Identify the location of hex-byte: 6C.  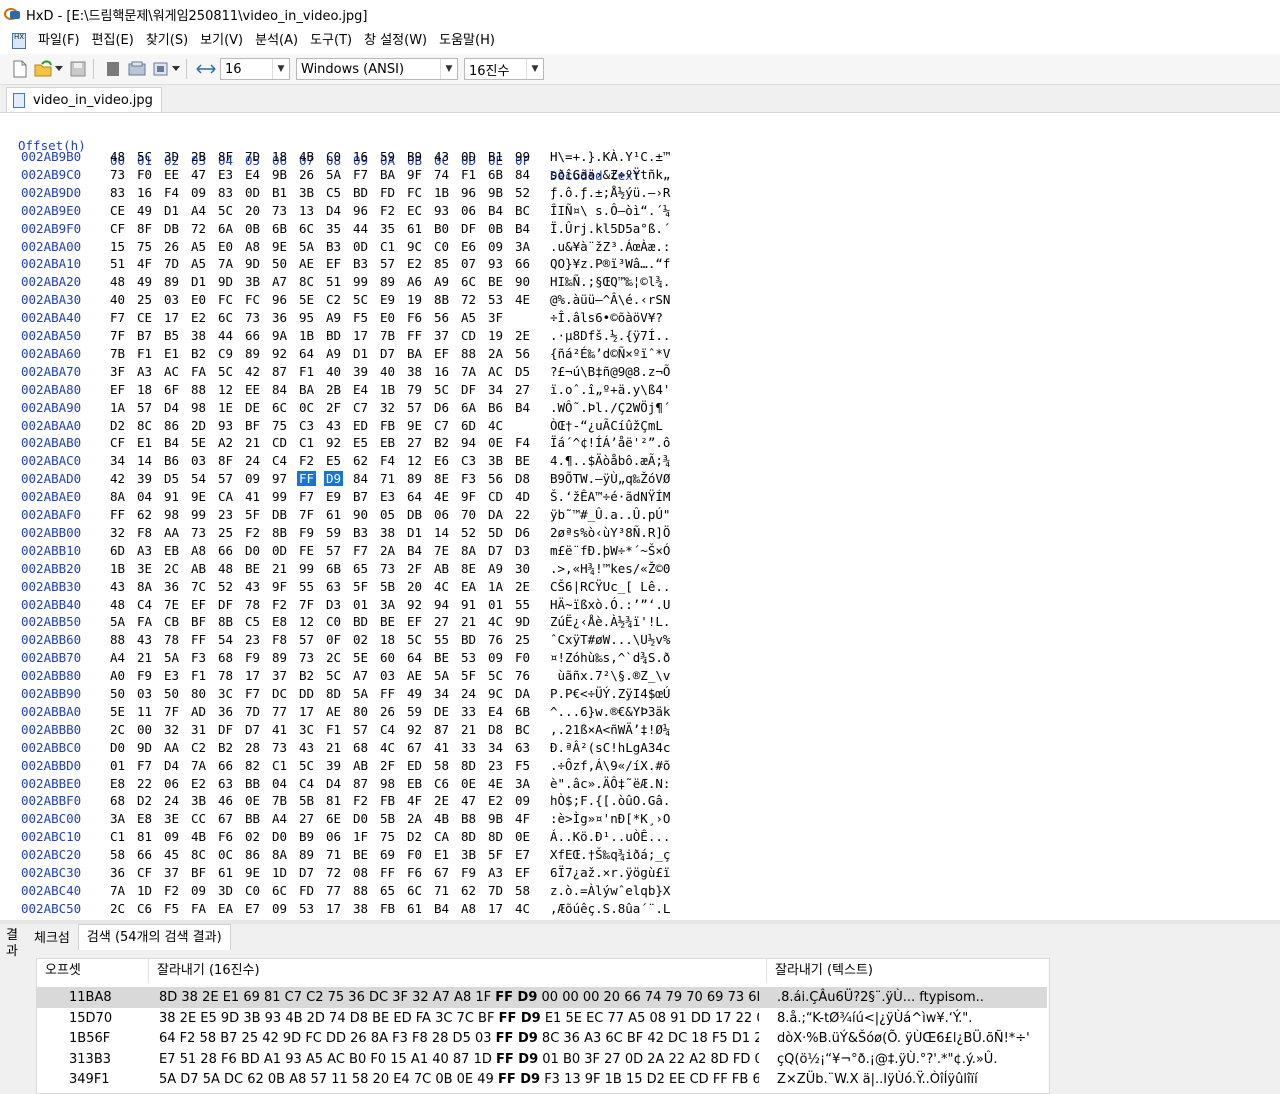
(468, 281).